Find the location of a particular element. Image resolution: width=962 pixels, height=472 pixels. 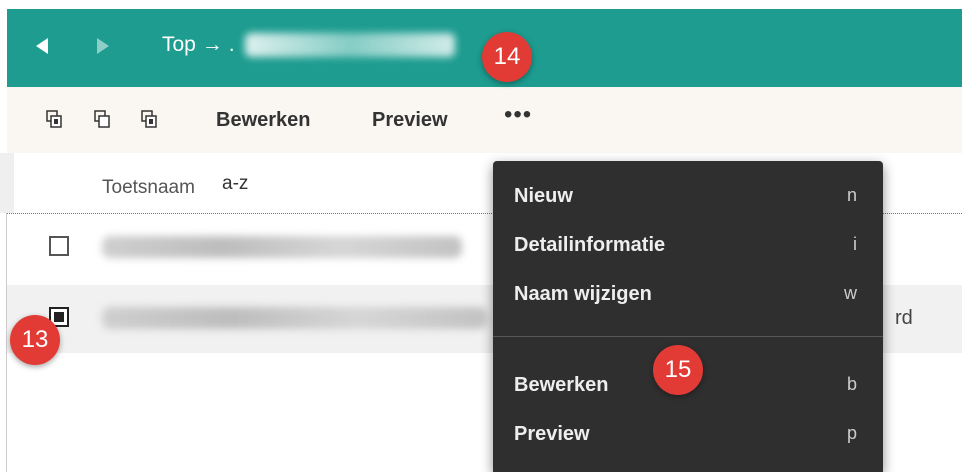

back-arrow-icon is located at coordinates (42, 46).